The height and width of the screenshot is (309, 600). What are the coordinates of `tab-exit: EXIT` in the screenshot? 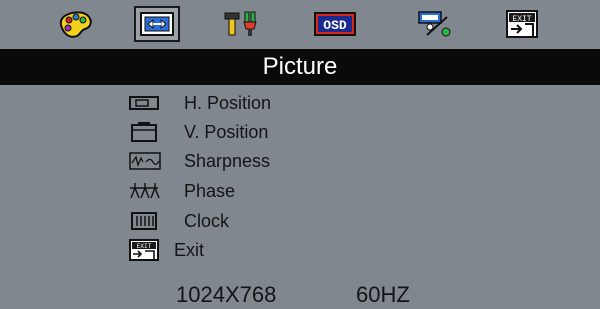 It's located at (523, 24).